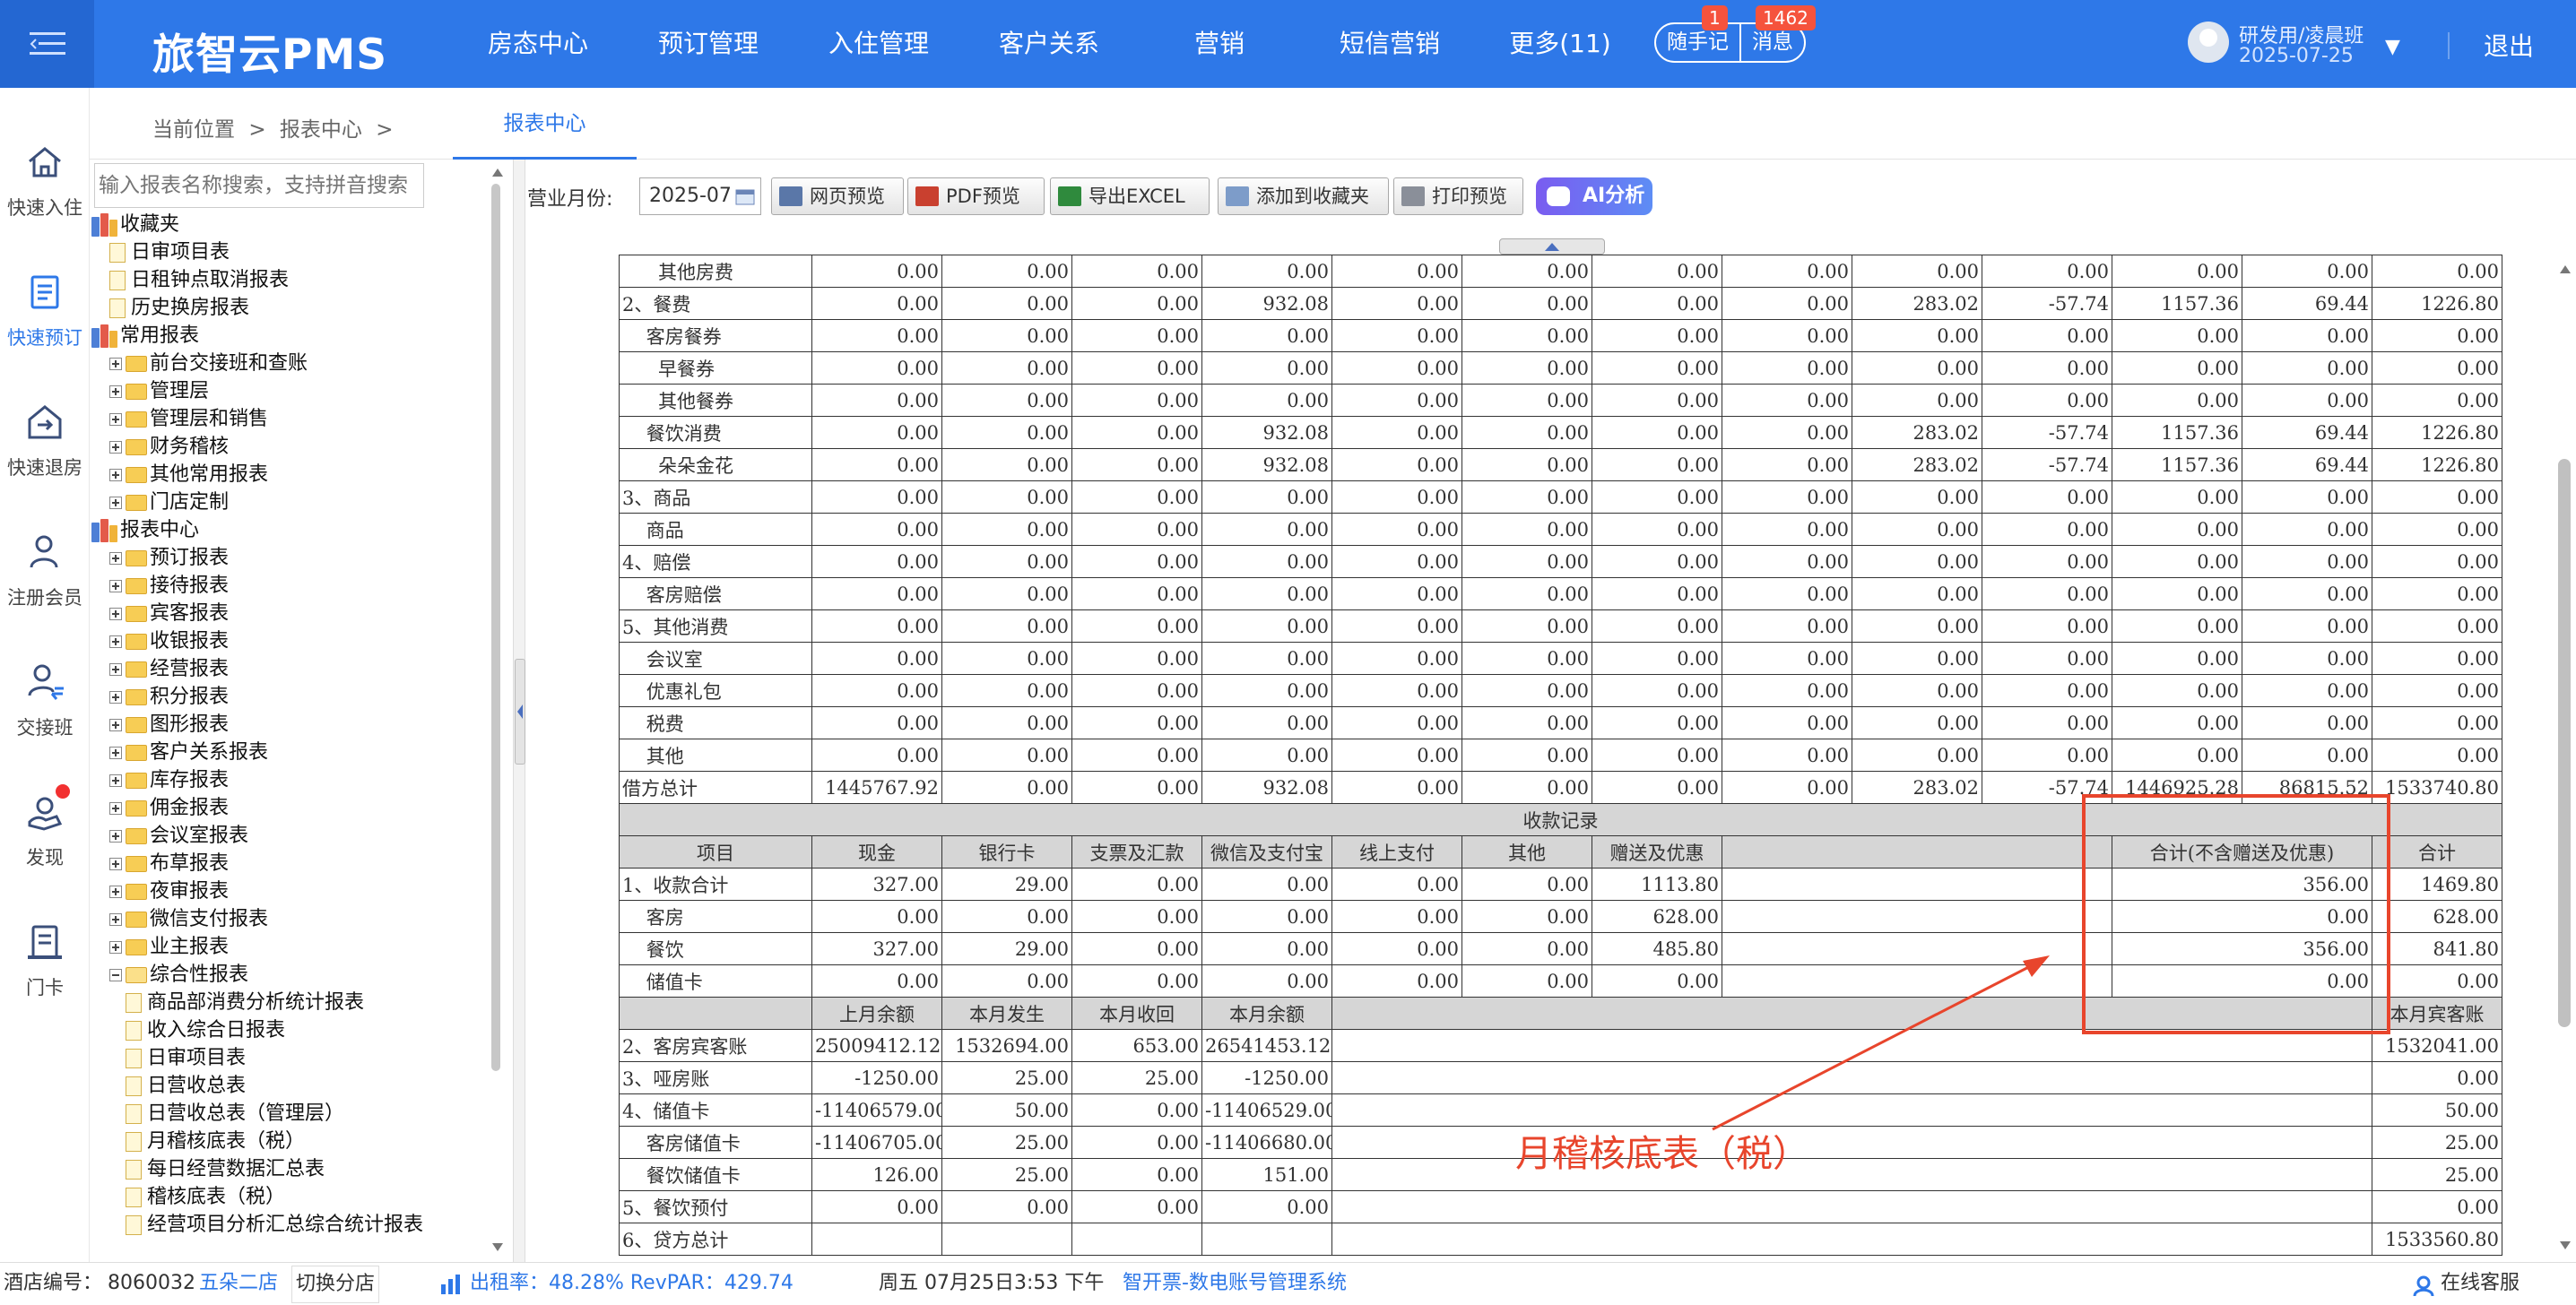 Image resolution: width=2576 pixels, height=1305 pixels. Describe the element at coordinates (321, 130) in the screenshot. I see `breadcrumb-item: 报表中心` at that location.